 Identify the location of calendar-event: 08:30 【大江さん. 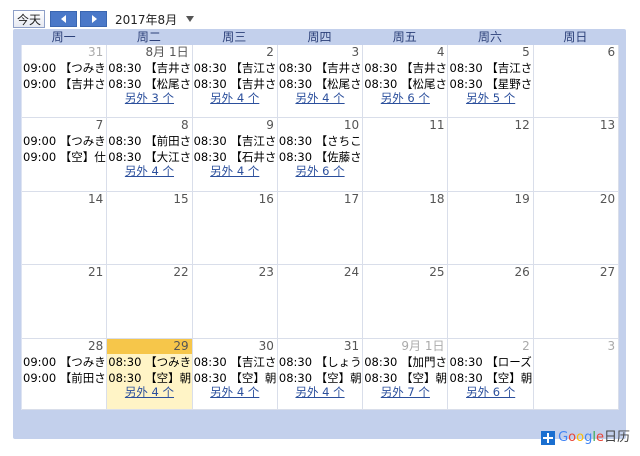
(149, 157).